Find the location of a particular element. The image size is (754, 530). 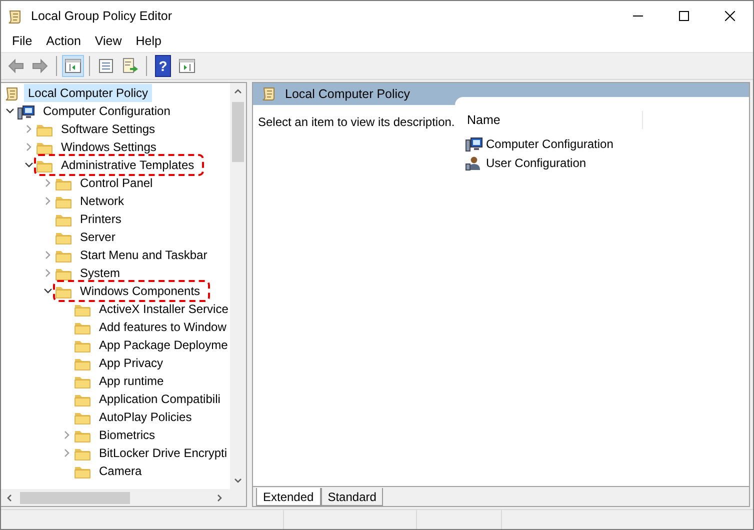

tree-item: Add features to Window is located at coordinates (162, 327).